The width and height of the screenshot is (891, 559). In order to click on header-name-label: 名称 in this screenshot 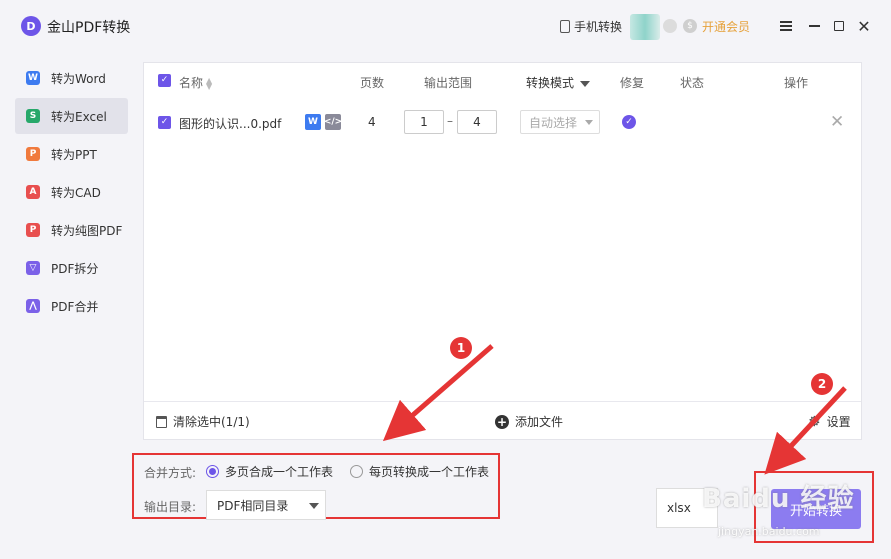, I will do `click(191, 83)`.